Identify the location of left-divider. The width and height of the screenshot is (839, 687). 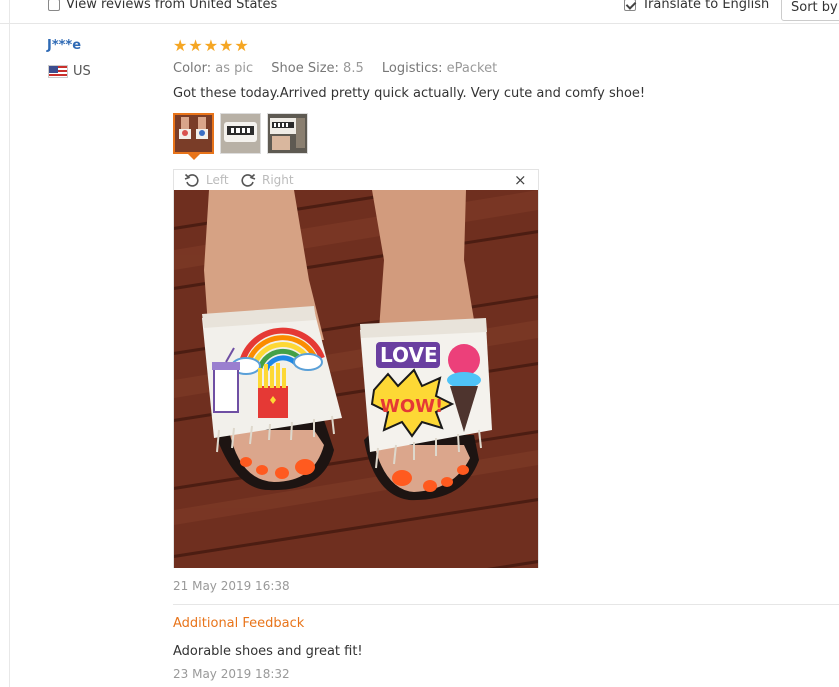
(9, 343).